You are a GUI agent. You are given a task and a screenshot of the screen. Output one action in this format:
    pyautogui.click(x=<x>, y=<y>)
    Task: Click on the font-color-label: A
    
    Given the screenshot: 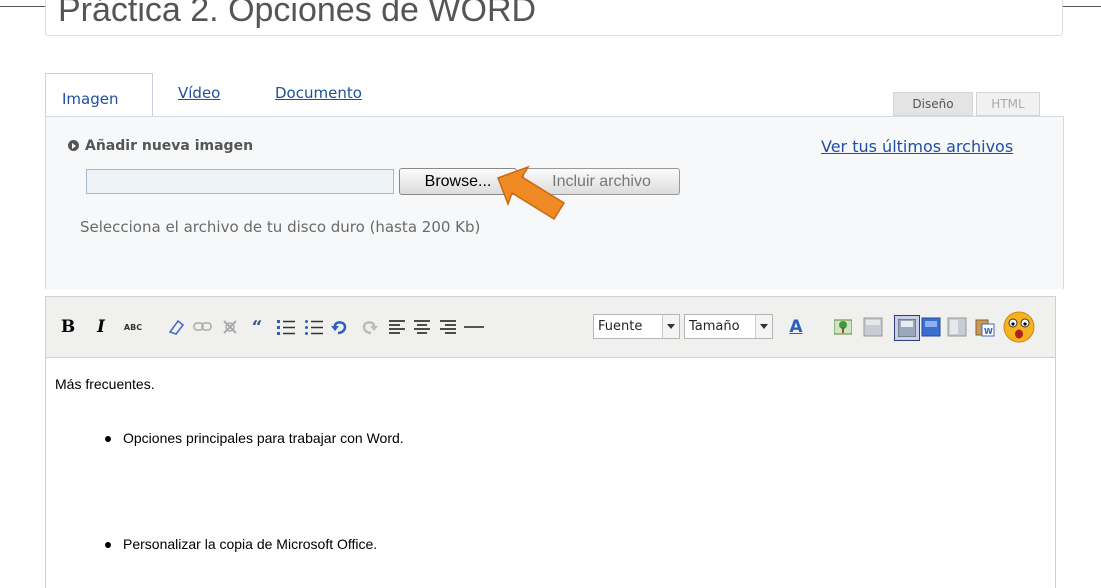 What is the action you would take?
    pyautogui.click(x=796, y=327)
    